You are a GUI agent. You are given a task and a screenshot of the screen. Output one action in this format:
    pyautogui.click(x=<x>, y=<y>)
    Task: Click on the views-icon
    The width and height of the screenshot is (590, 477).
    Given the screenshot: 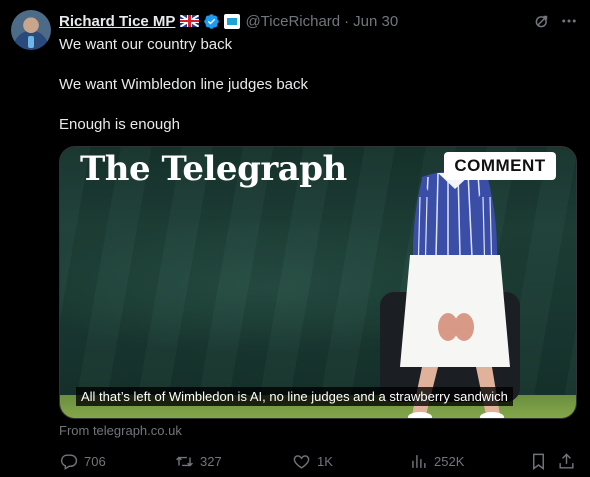 What is the action you would take?
    pyautogui.click(x=419, y=461)
    